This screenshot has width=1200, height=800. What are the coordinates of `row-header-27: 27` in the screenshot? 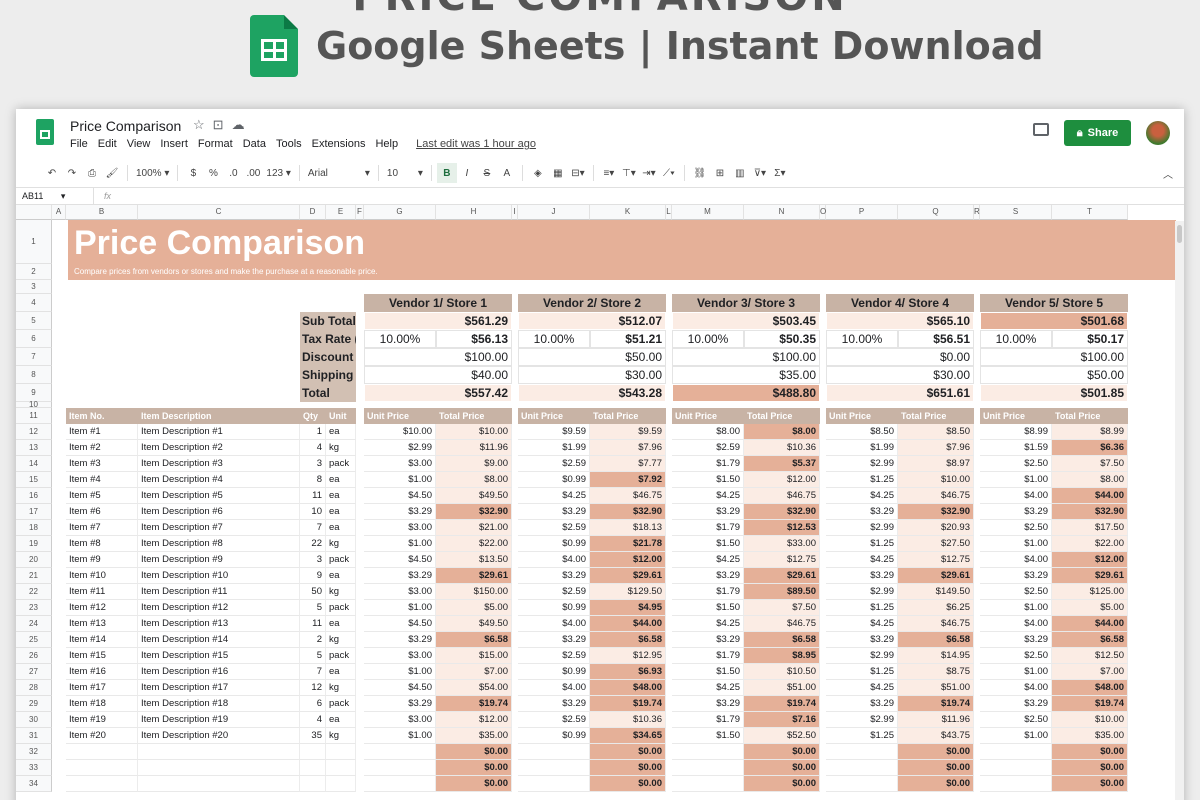 It's located at (34, 672).